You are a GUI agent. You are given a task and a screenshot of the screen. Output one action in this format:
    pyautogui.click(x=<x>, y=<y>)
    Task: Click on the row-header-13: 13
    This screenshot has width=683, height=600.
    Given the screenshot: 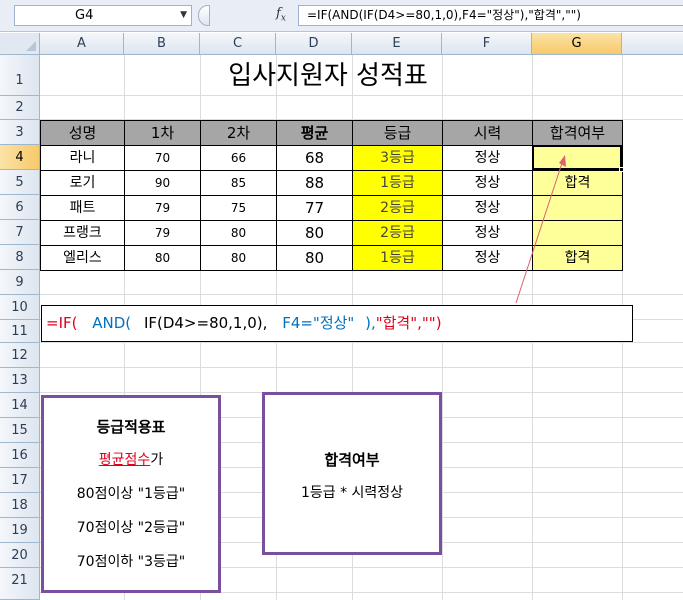 What is the action you would take?
    pyautogui.click(x=20, y=380)
    